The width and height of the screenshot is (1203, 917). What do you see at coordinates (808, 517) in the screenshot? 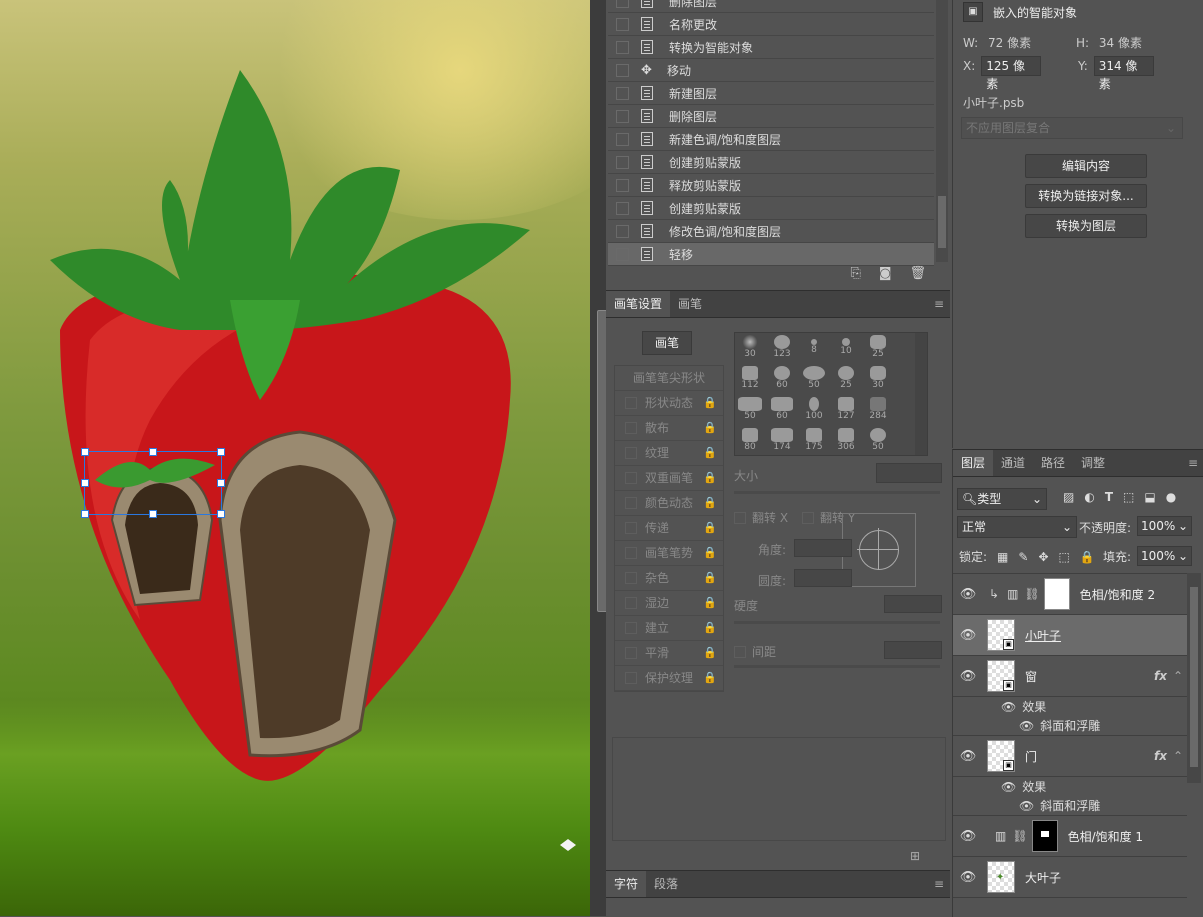
I see `flip-y-checkbox` at bounding box center [808, 517].